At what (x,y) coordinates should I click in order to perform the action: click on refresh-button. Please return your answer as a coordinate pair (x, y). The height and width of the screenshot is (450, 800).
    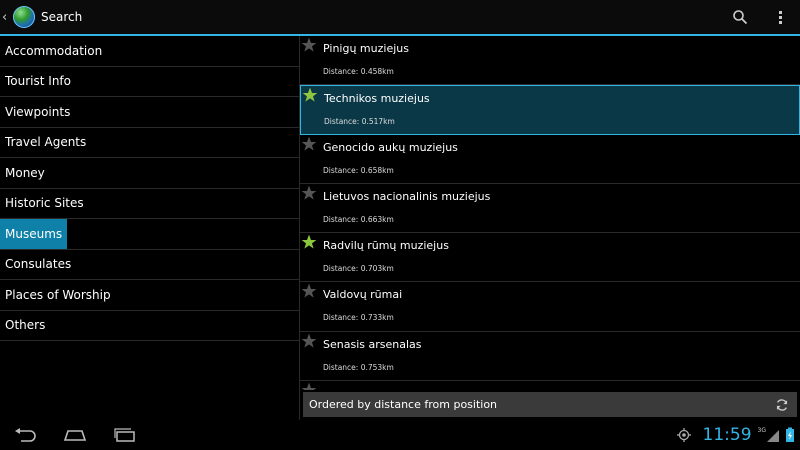
    Looking at the image, I should click on (782, 405).